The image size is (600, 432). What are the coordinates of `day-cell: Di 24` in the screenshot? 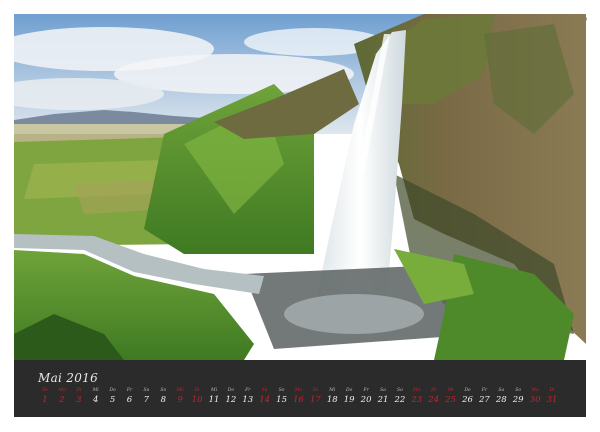 It's located at (434, 397).